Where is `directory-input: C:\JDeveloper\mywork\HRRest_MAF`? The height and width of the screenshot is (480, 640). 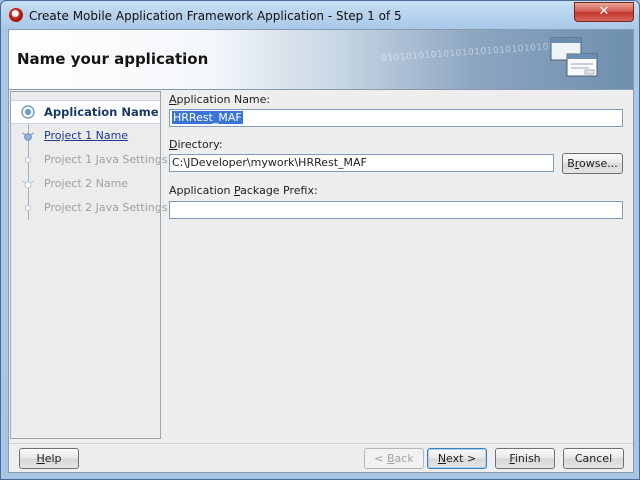 directory-input: C:\JDeveloper\mywork\HRRest_MAF is located at coordinates (361, 163).